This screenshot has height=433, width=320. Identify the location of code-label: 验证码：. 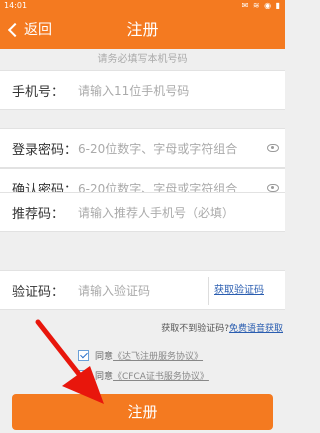
(38, 292).